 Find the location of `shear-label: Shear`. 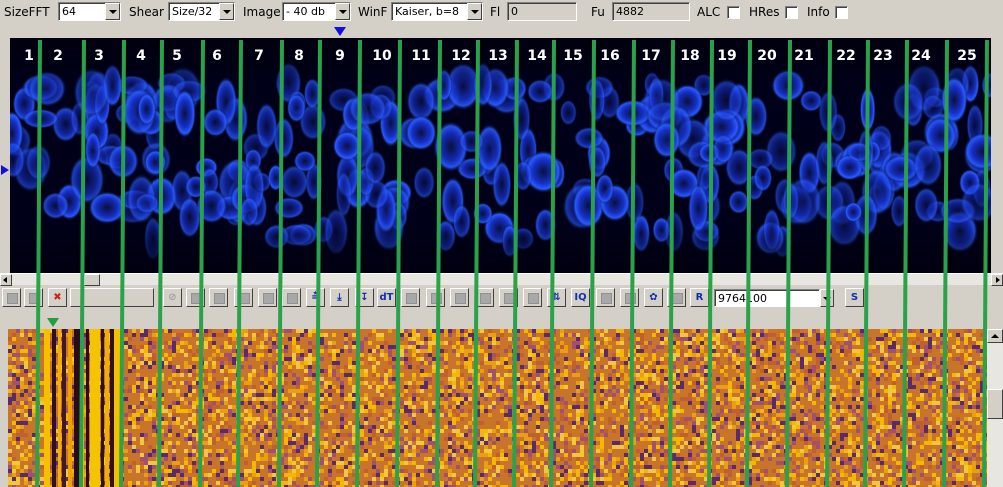

shear-label: Shear is located at coordinates (146, 12).